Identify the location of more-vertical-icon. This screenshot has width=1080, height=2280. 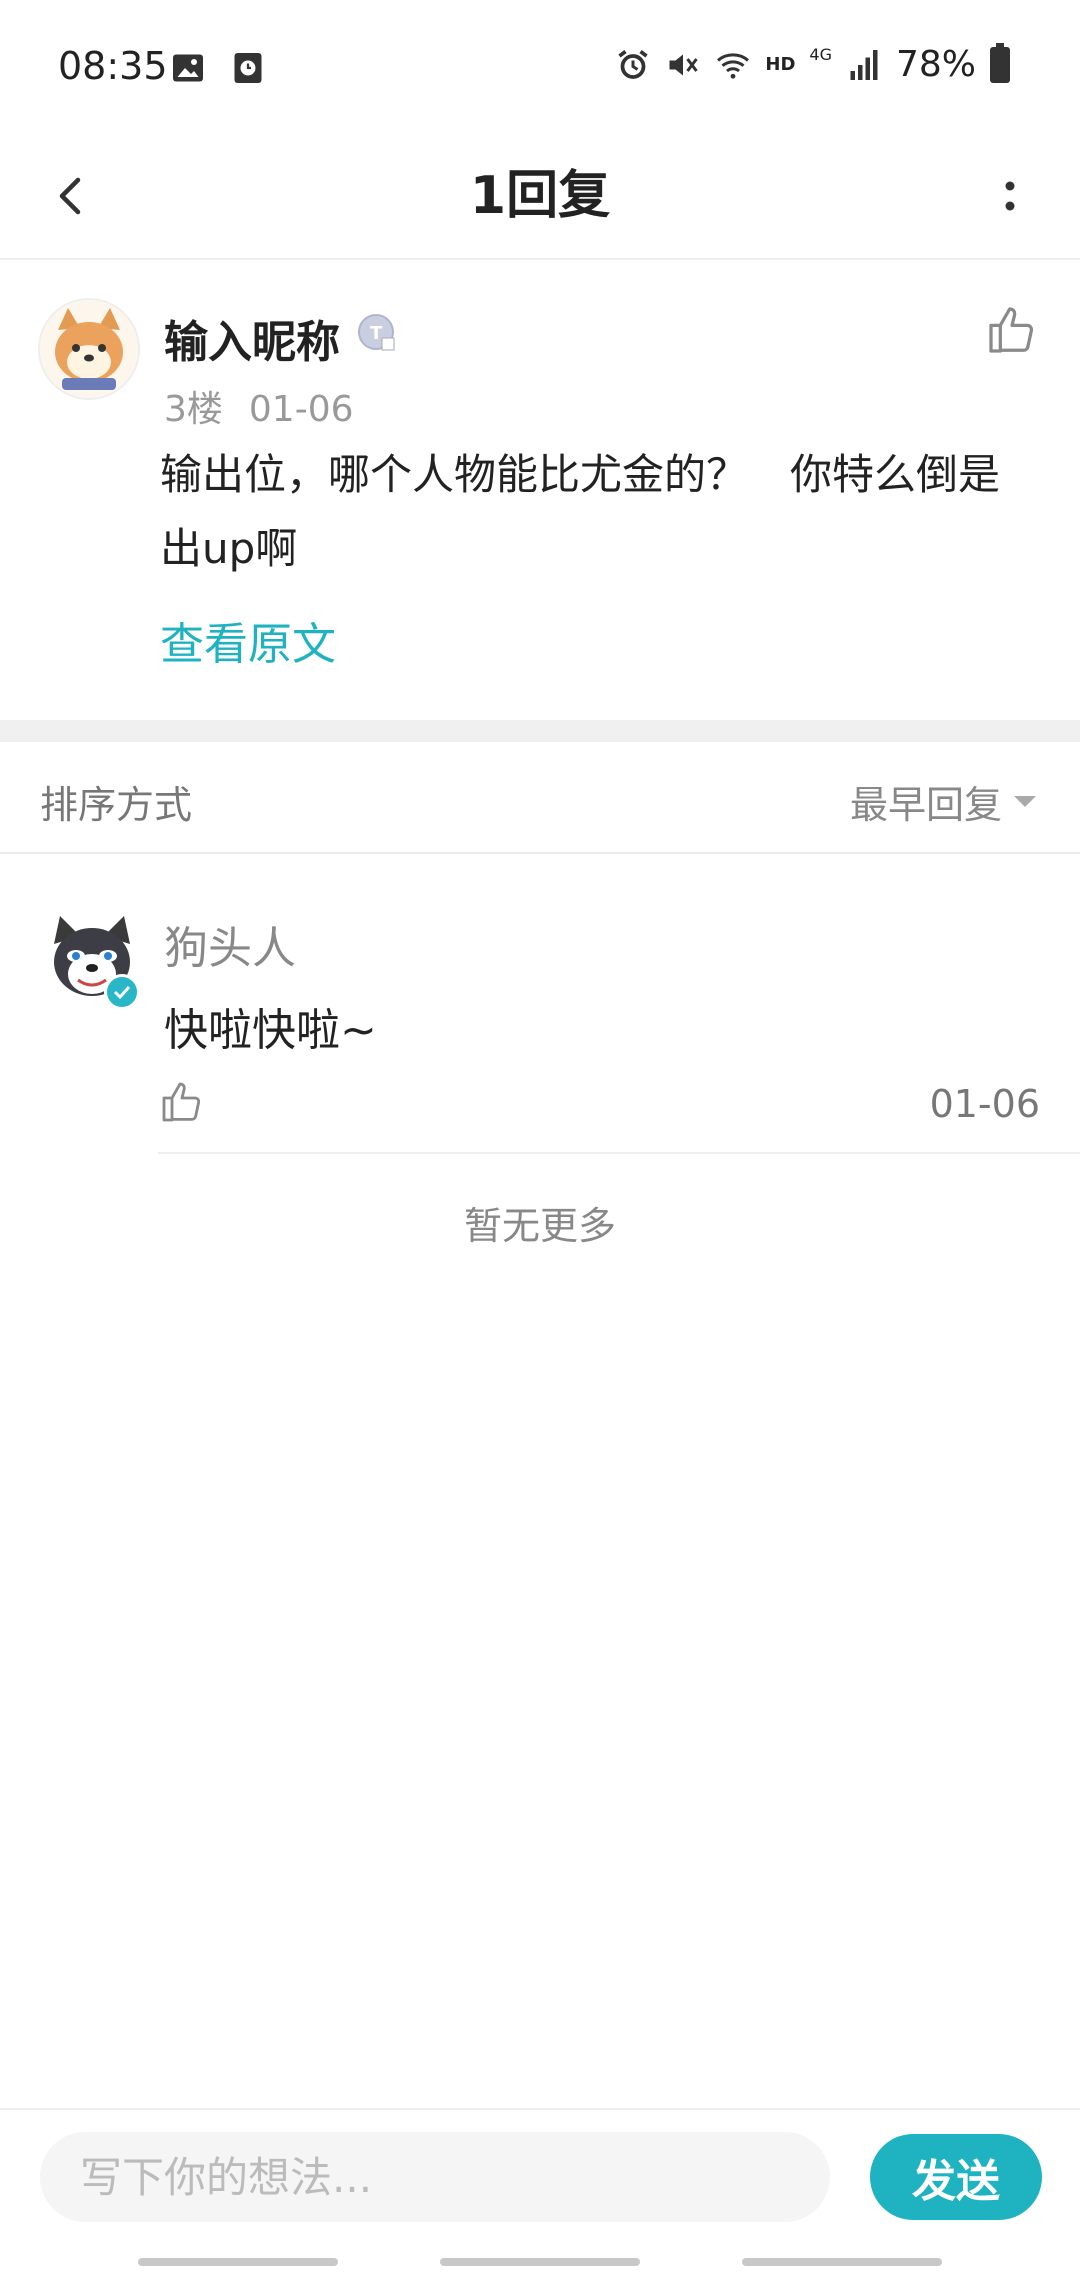
(1010, 196).